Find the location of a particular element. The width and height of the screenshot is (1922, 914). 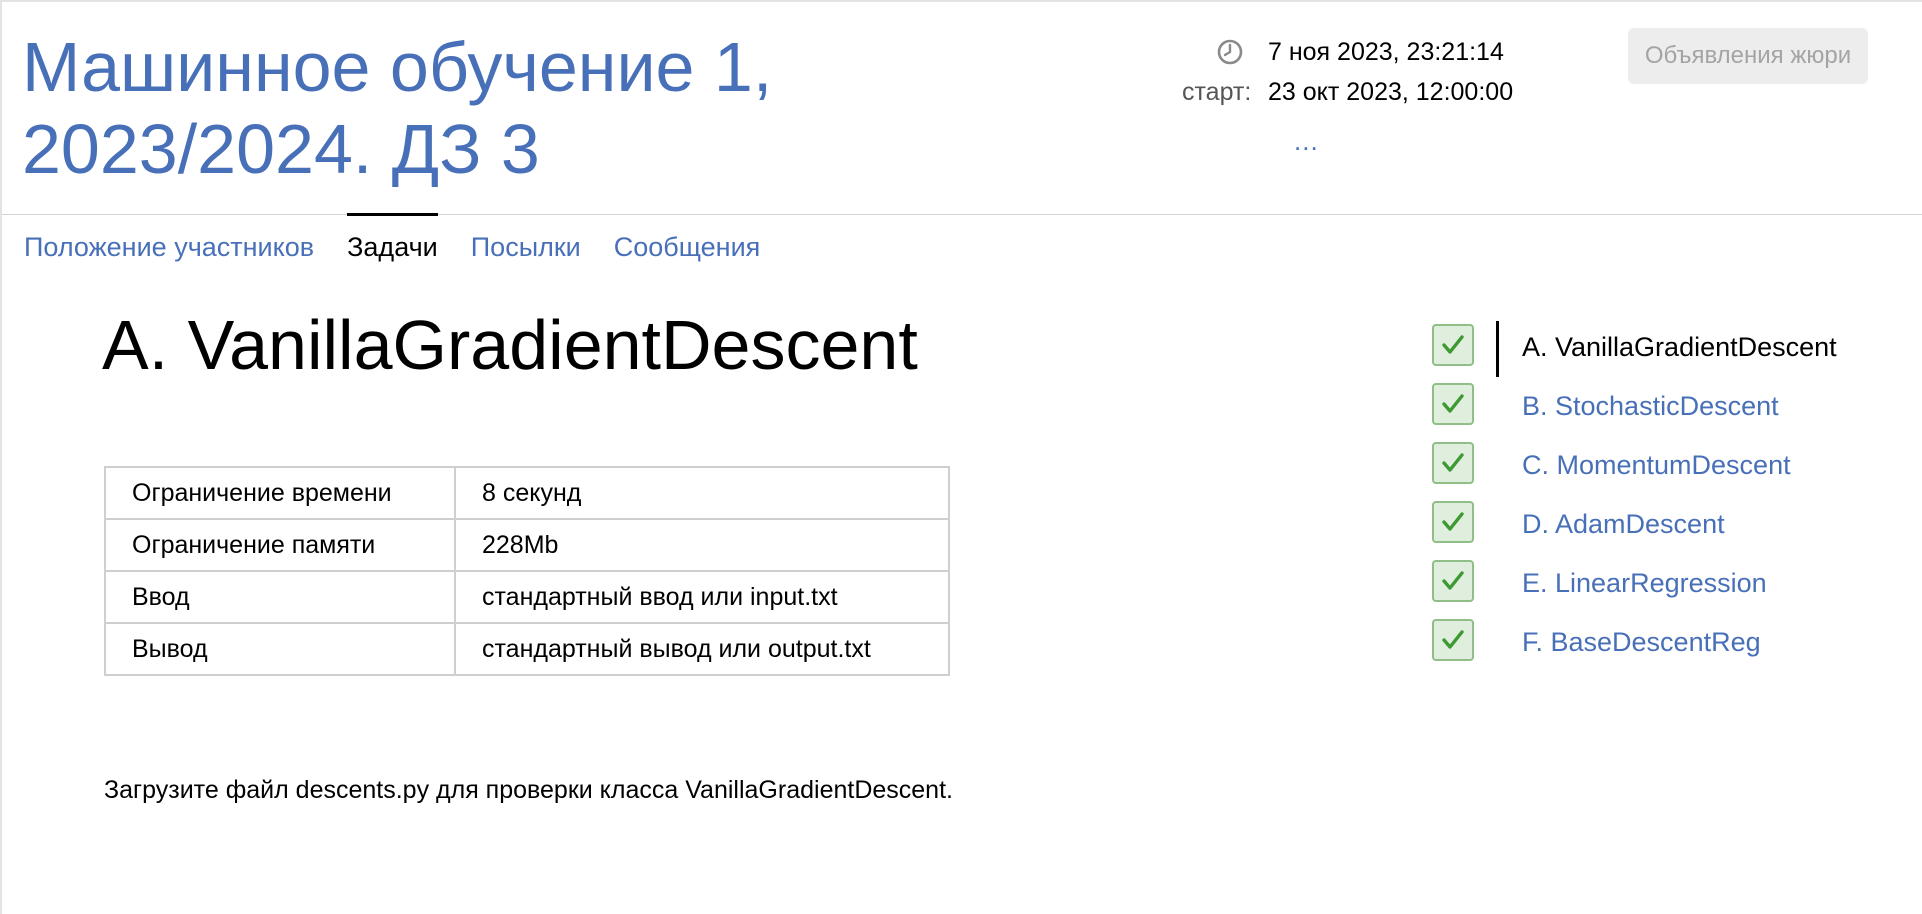

problem-item-e: E. LinearRegression is located at coordinates (1672, 589).